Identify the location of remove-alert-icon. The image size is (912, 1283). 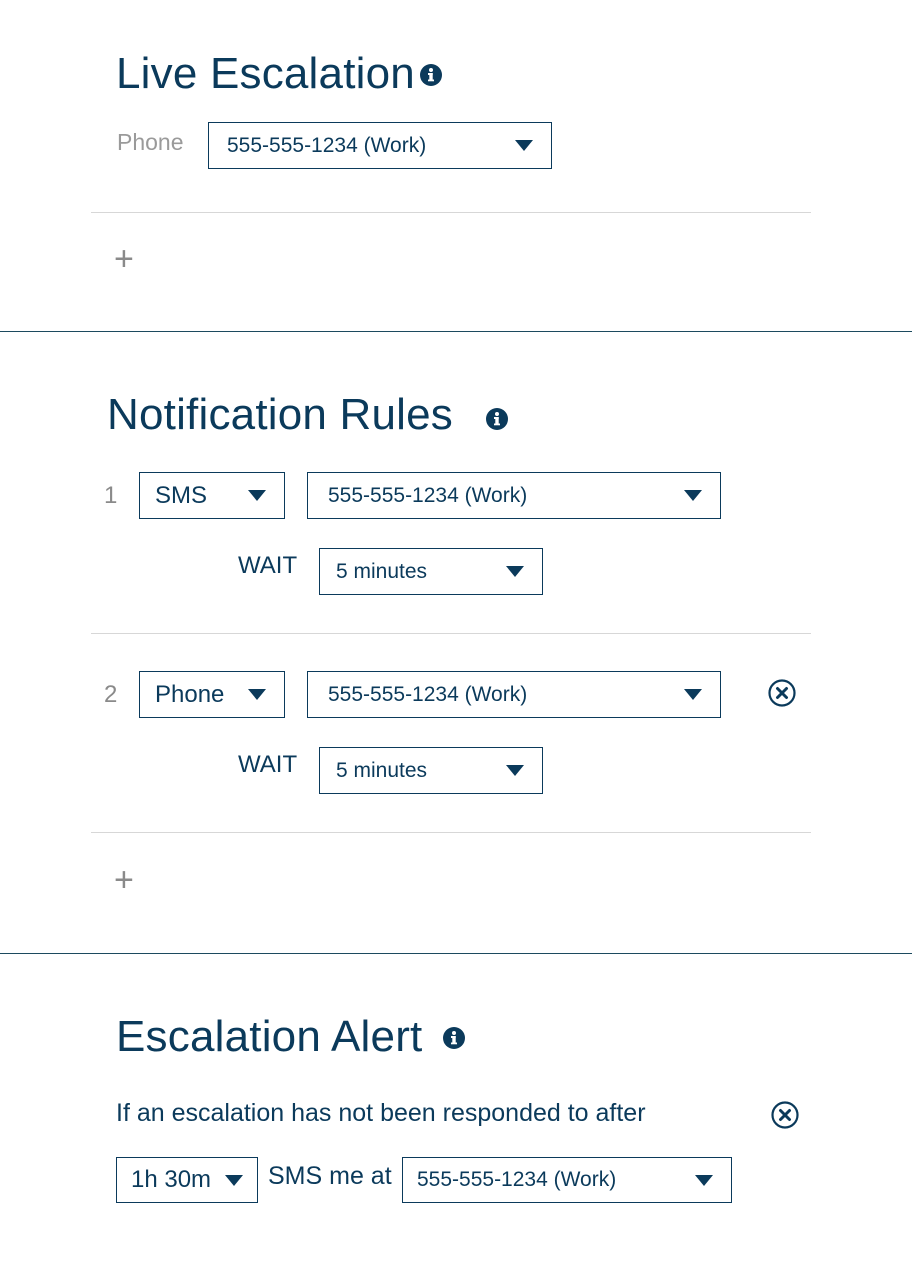
(785, 1115).